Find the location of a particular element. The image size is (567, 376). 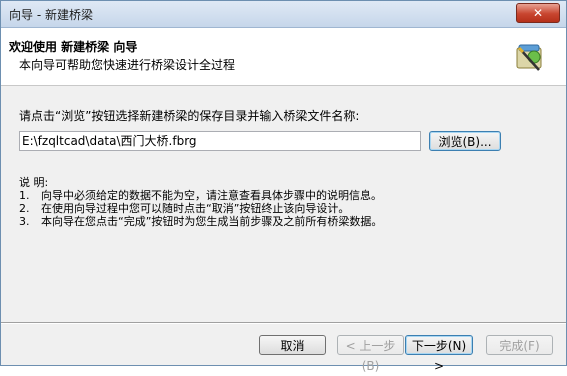

footer-divider is located at coordinates (283, 323).